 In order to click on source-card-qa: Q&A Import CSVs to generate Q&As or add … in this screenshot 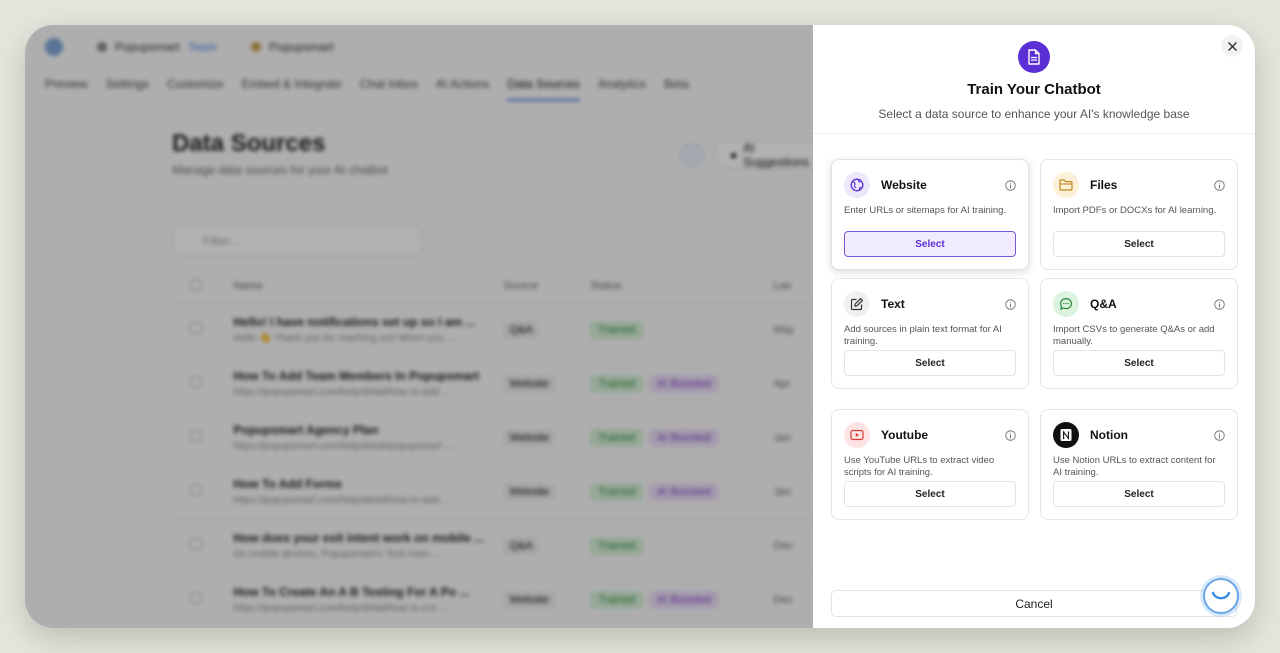, I will do `click(1139, 333)`.